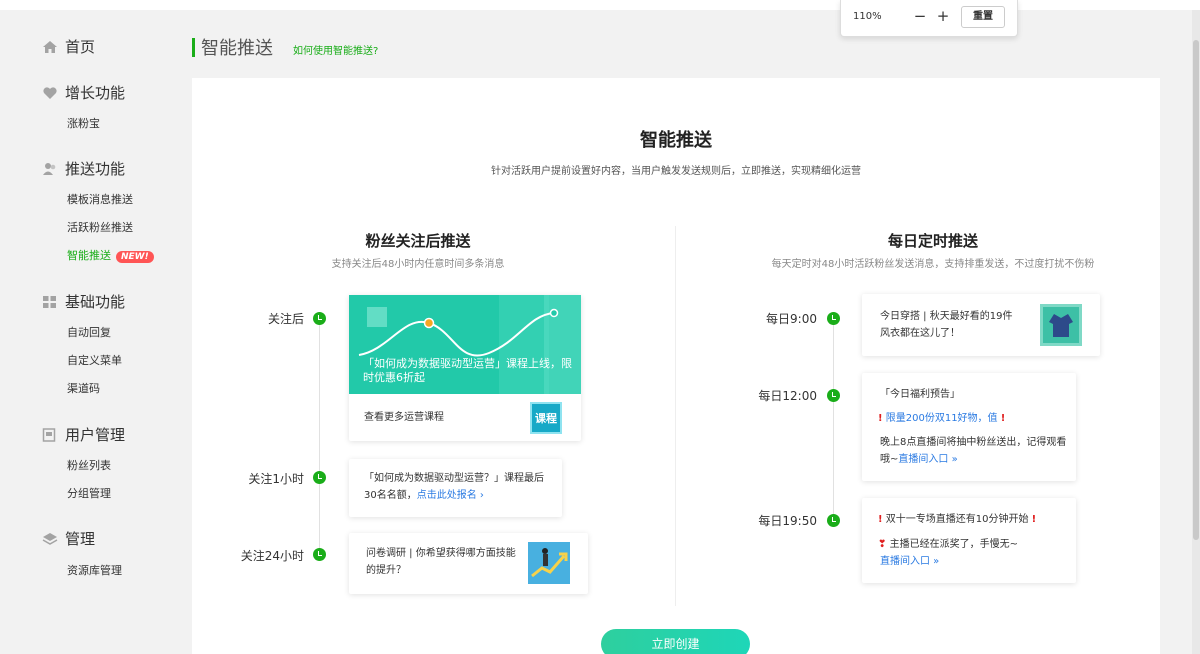 Image resolution: width=1200 pixels, height=654 pixels. Describe the element at coordinates (100, 199) in the screenshot. I see `sidebar-item-template-push: 模板消息推送` at that location.